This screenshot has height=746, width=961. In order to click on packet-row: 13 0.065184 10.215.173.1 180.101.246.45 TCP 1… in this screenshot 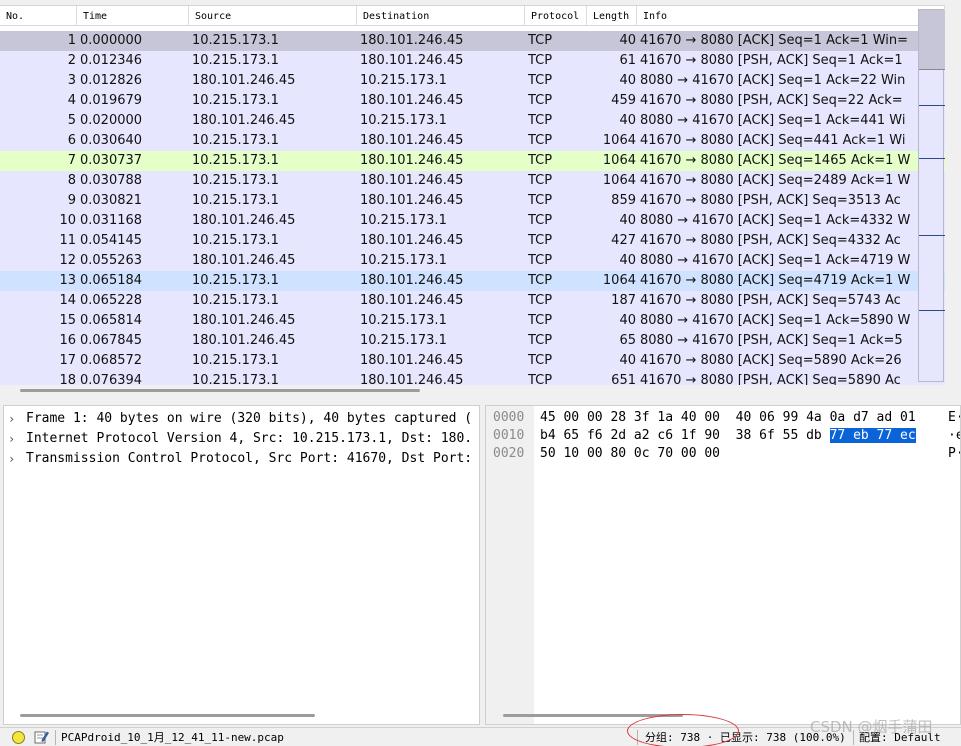, I will do `click(472, 281)`.